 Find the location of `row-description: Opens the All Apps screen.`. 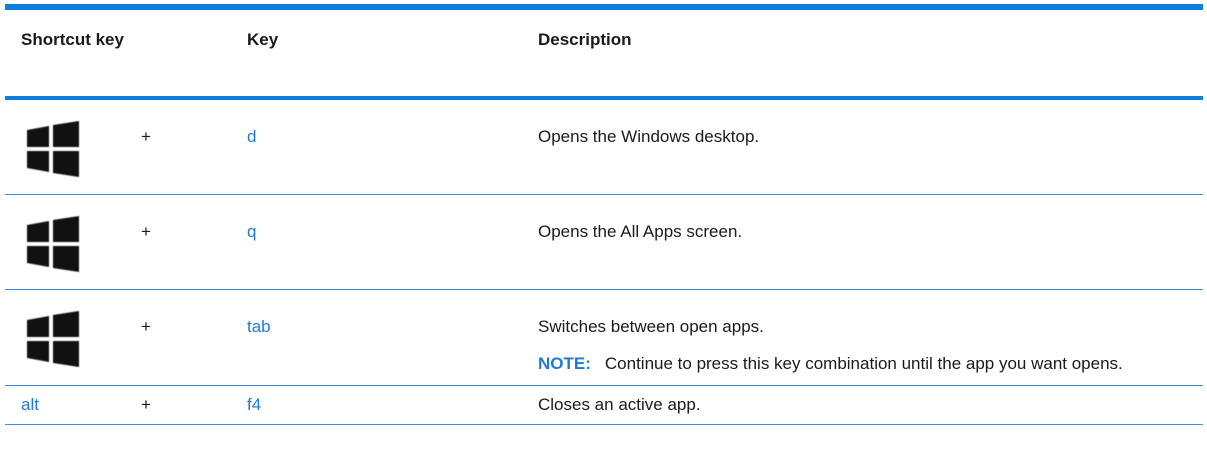

row-description: Opens the All Apps screen. is located at coordinates (640, 231).